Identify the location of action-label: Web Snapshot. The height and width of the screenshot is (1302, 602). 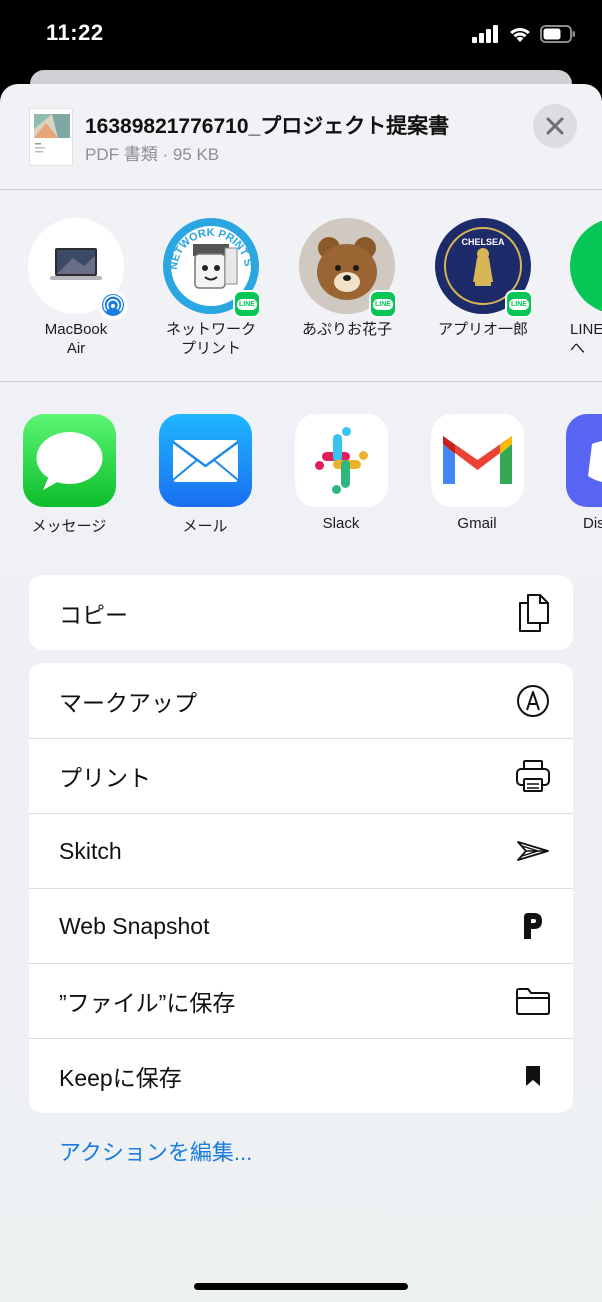
(134, 925).